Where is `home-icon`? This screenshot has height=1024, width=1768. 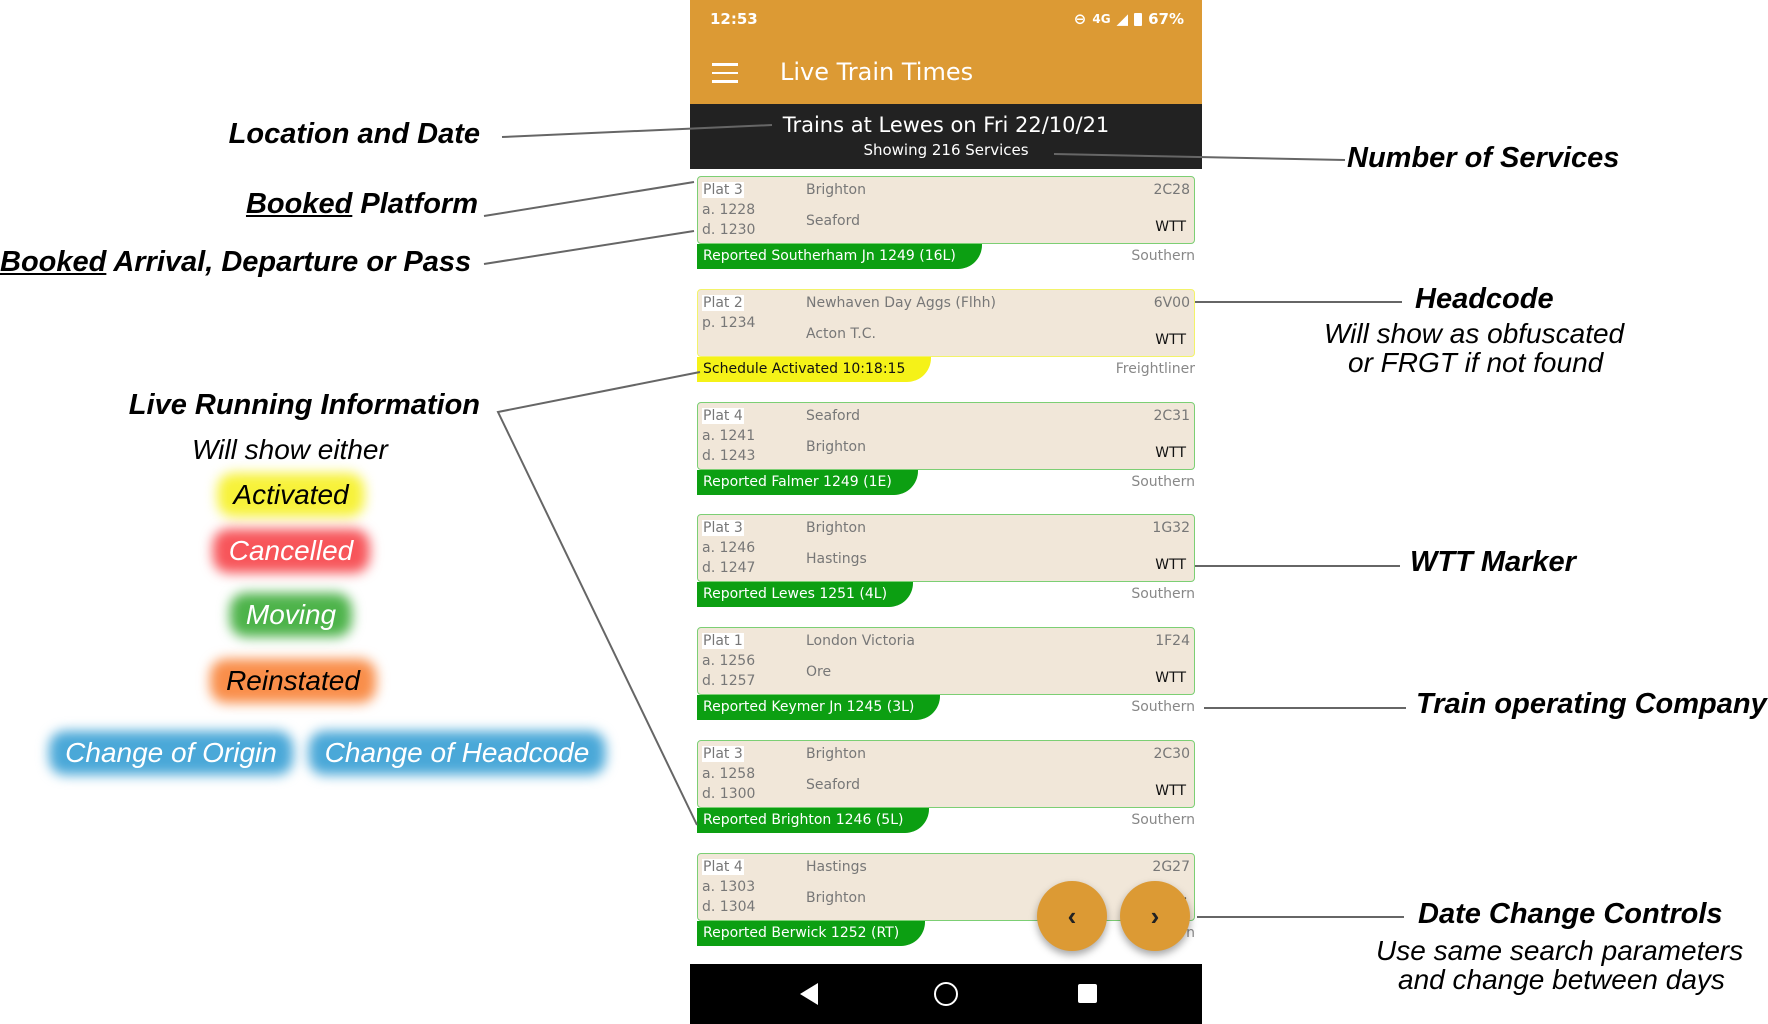 home-icon is located at coordinates (946, 994).